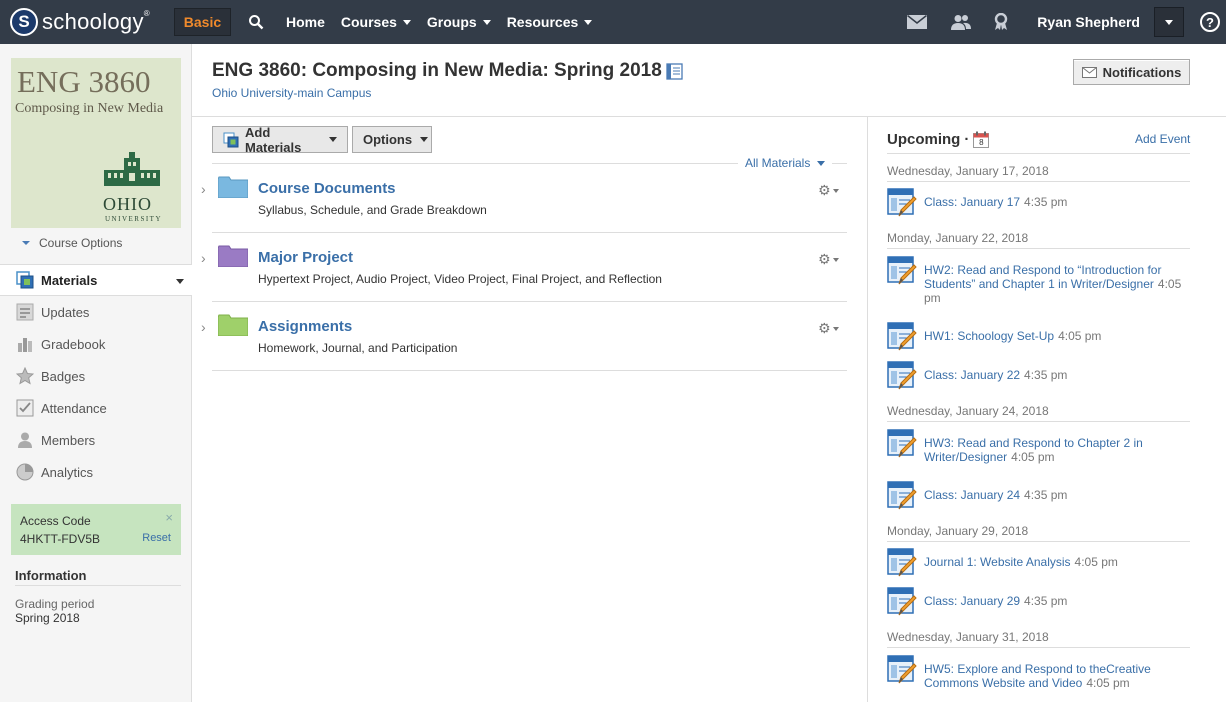  What do you see at coordinates (93, 21) in the screenshot?
I see `logo-wordmark: schoology` at bounding box center [93, 21].